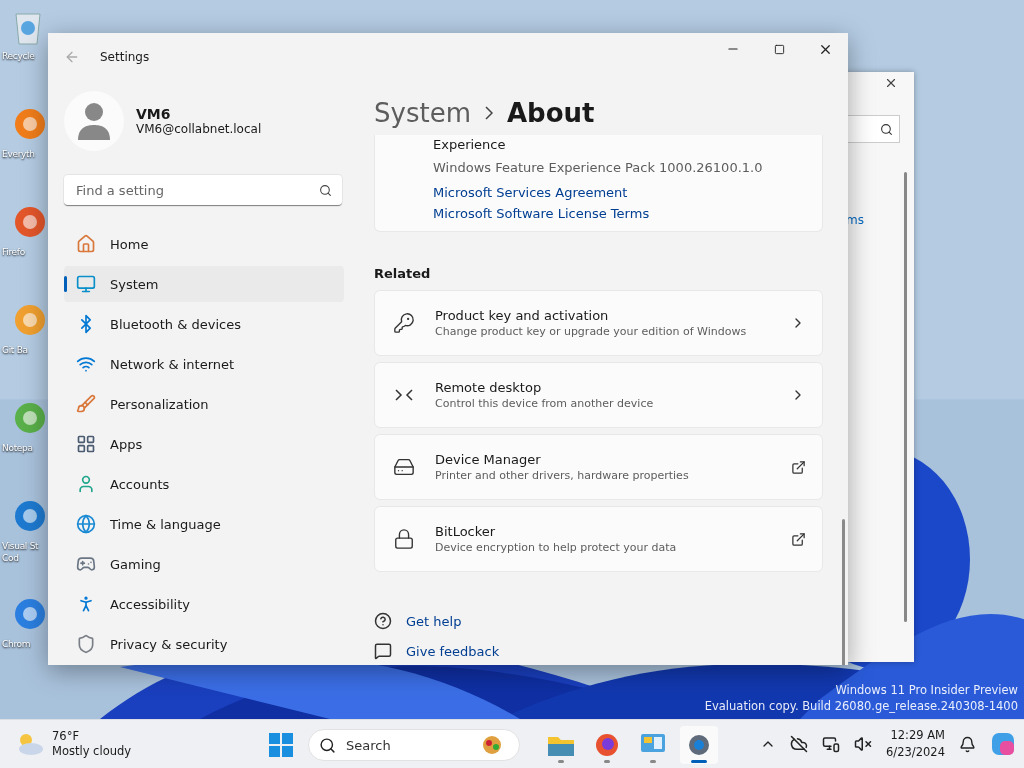 Image resolution: width=1024 pixels, height=768 pixels. What do you see at coordinates (831, 744) in the screenshot?
I see `network-icon` at bounding box center [831, 744].